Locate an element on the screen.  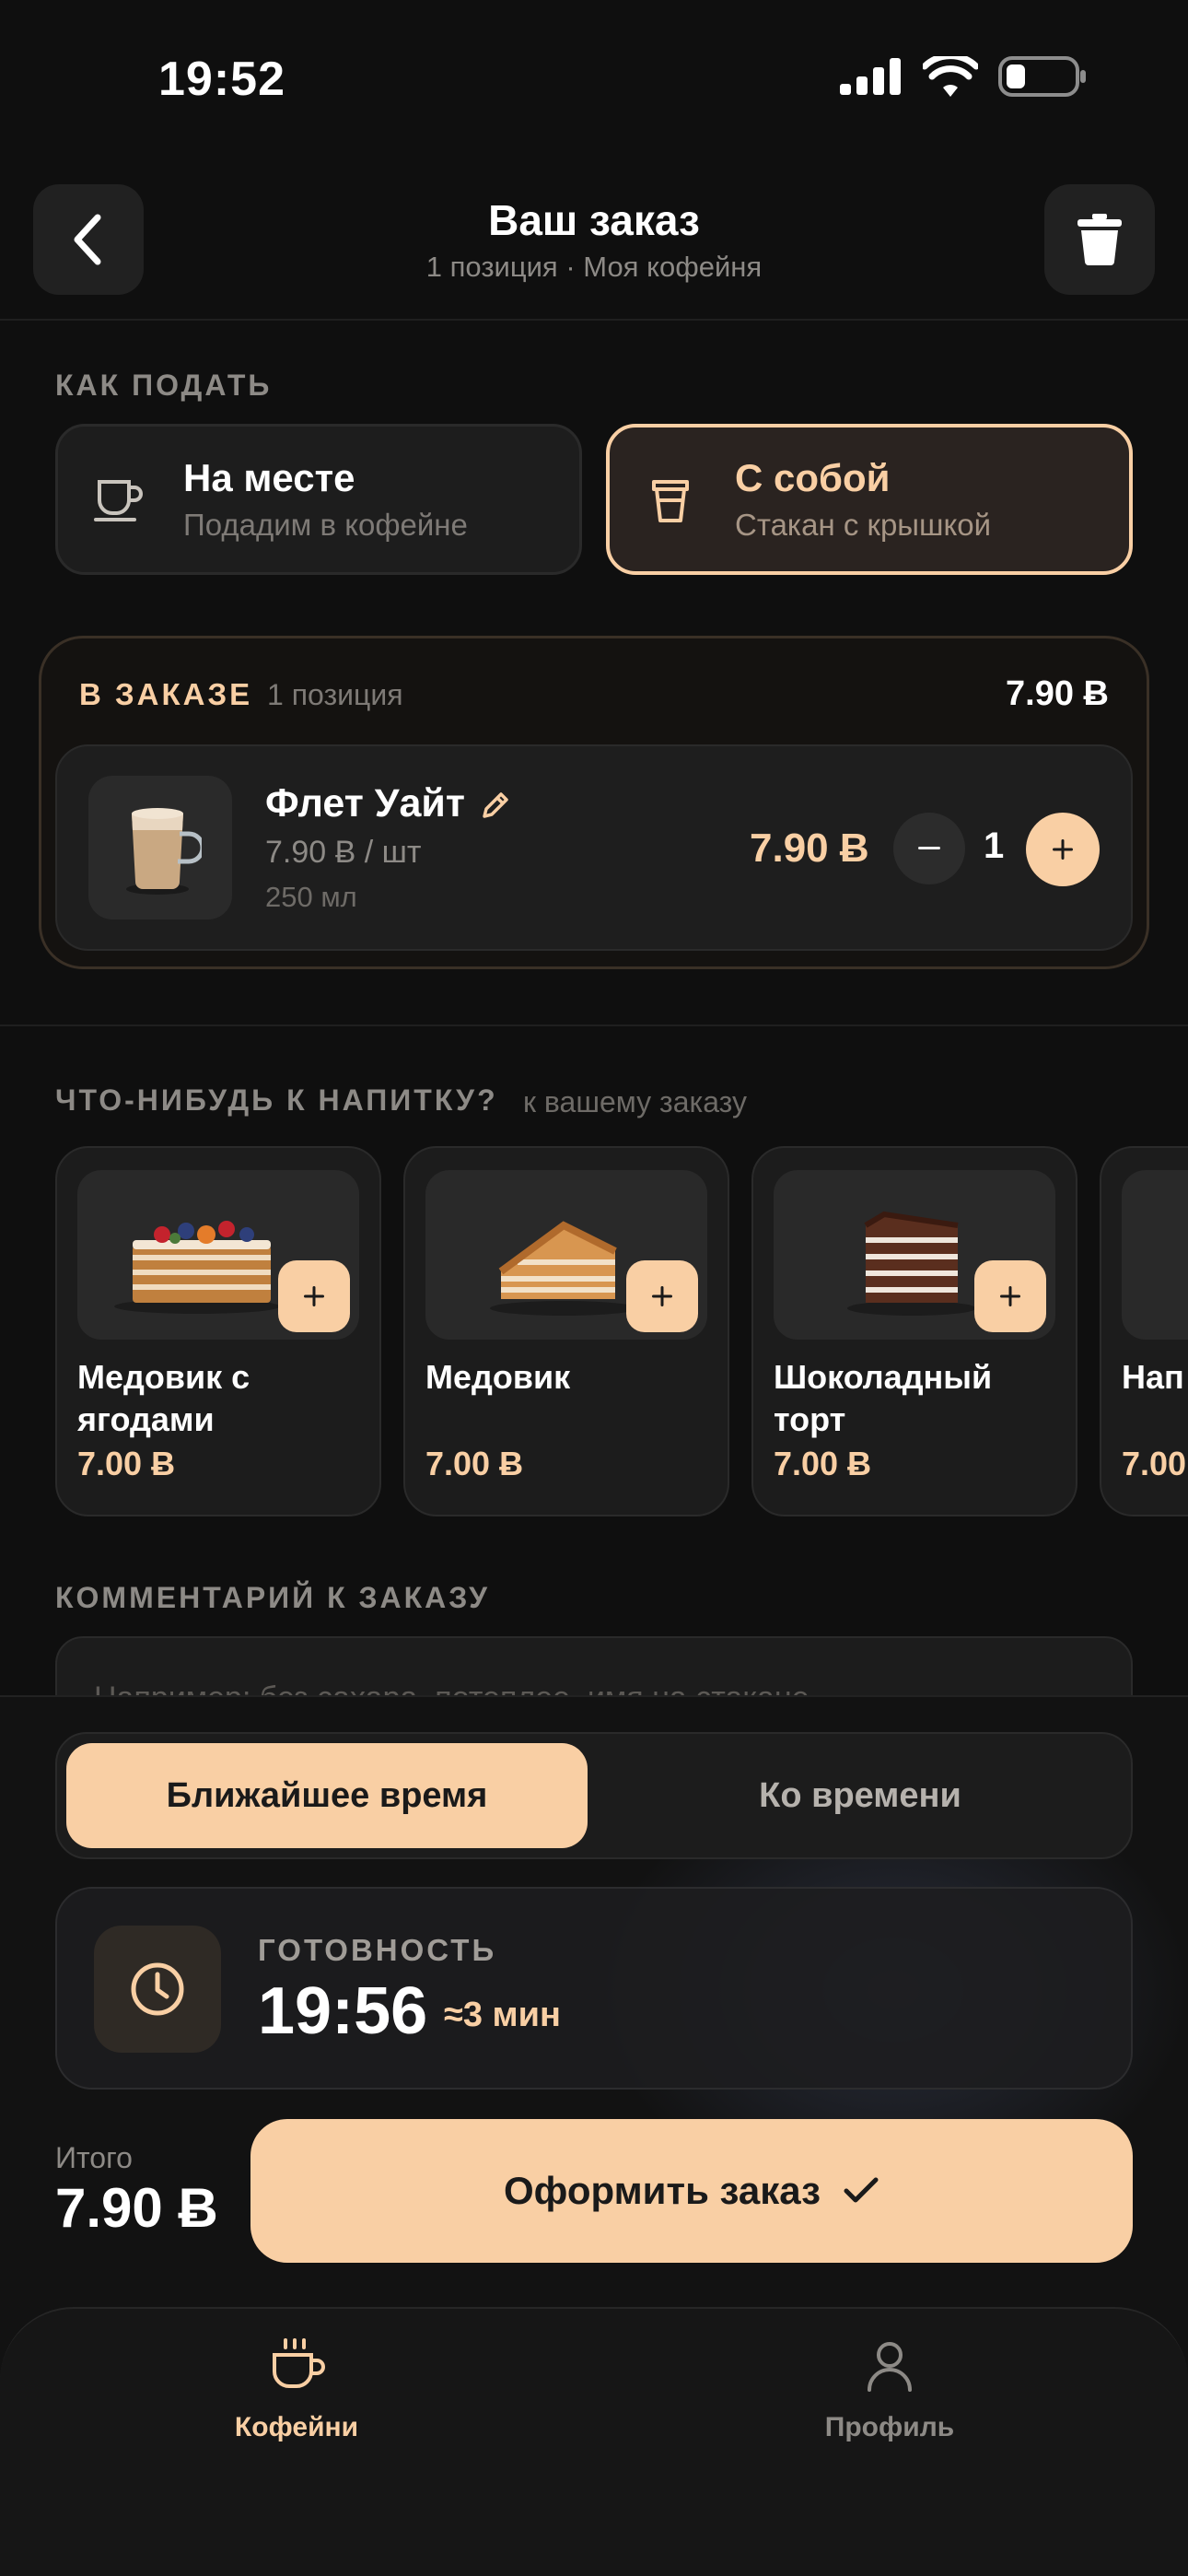
serve-option-takeaway: С собой Стакан с крышкой is located at coordinates (869, 499).